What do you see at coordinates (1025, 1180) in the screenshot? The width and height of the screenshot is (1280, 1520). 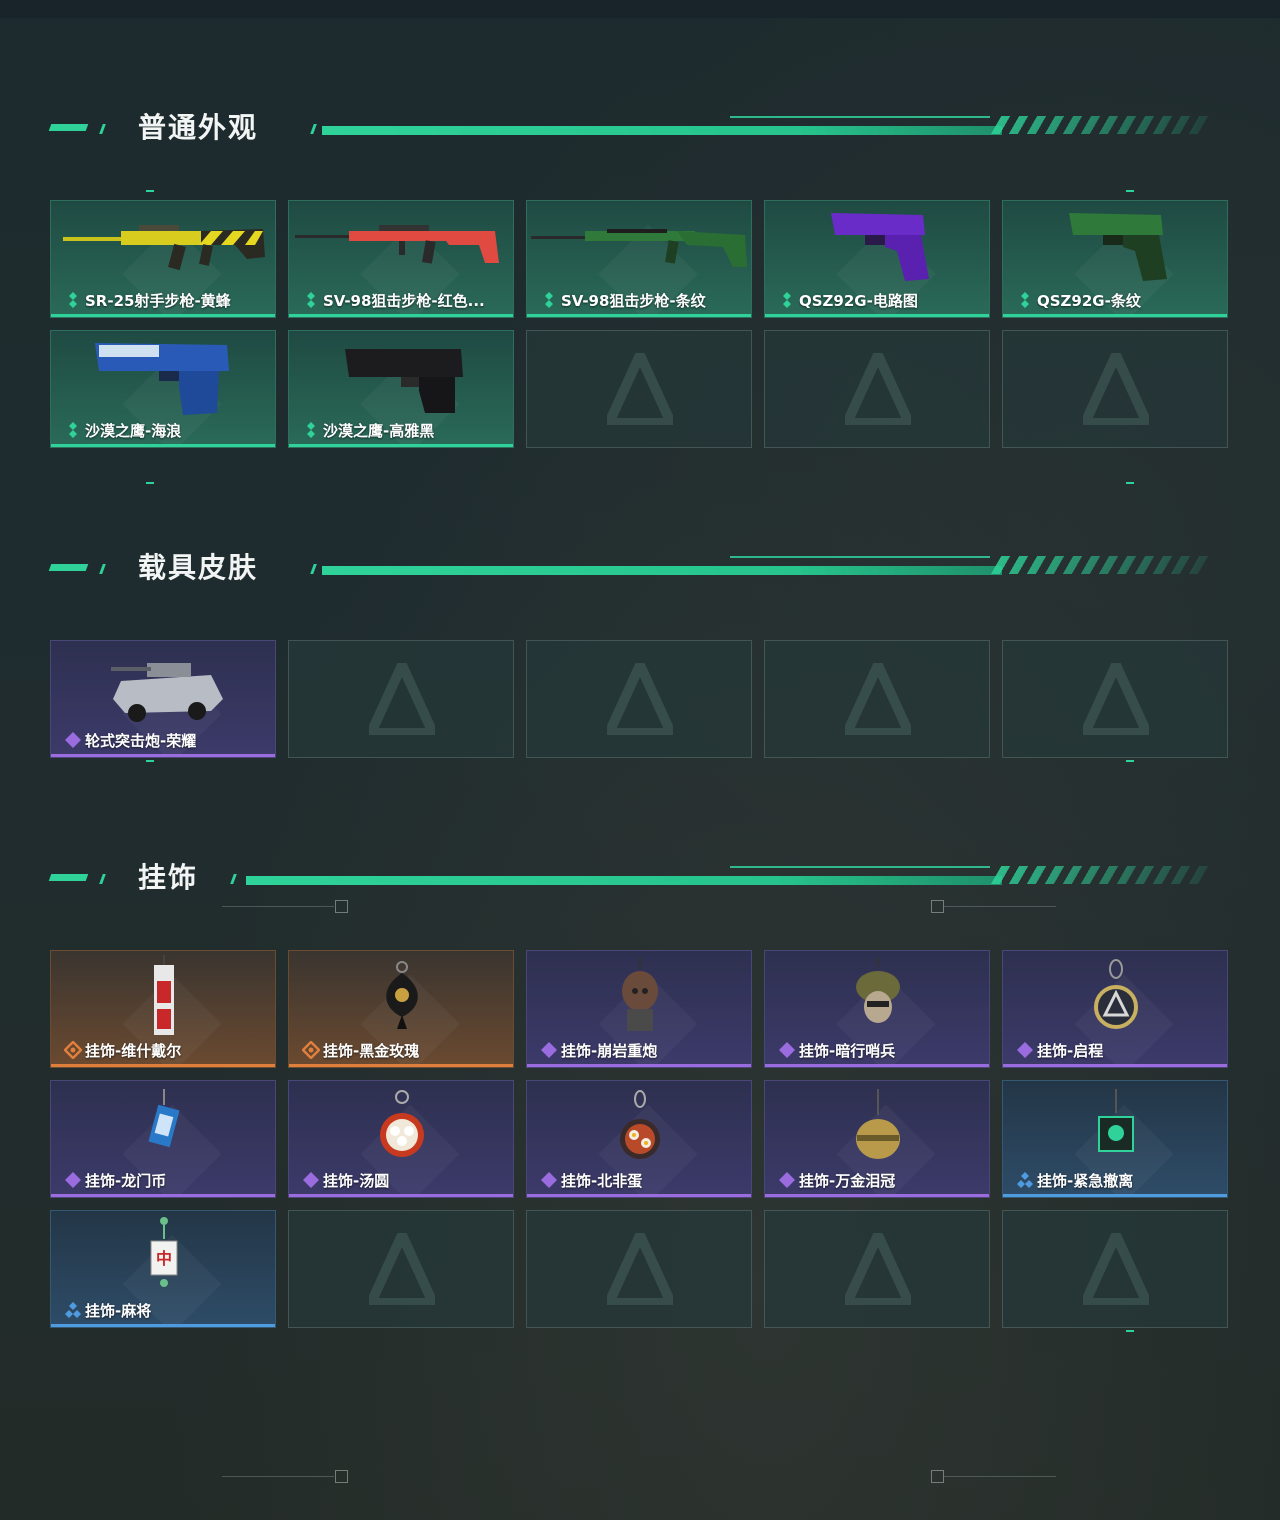 I see `rarity-blue-icon` at bounding box center [1025, 1180].